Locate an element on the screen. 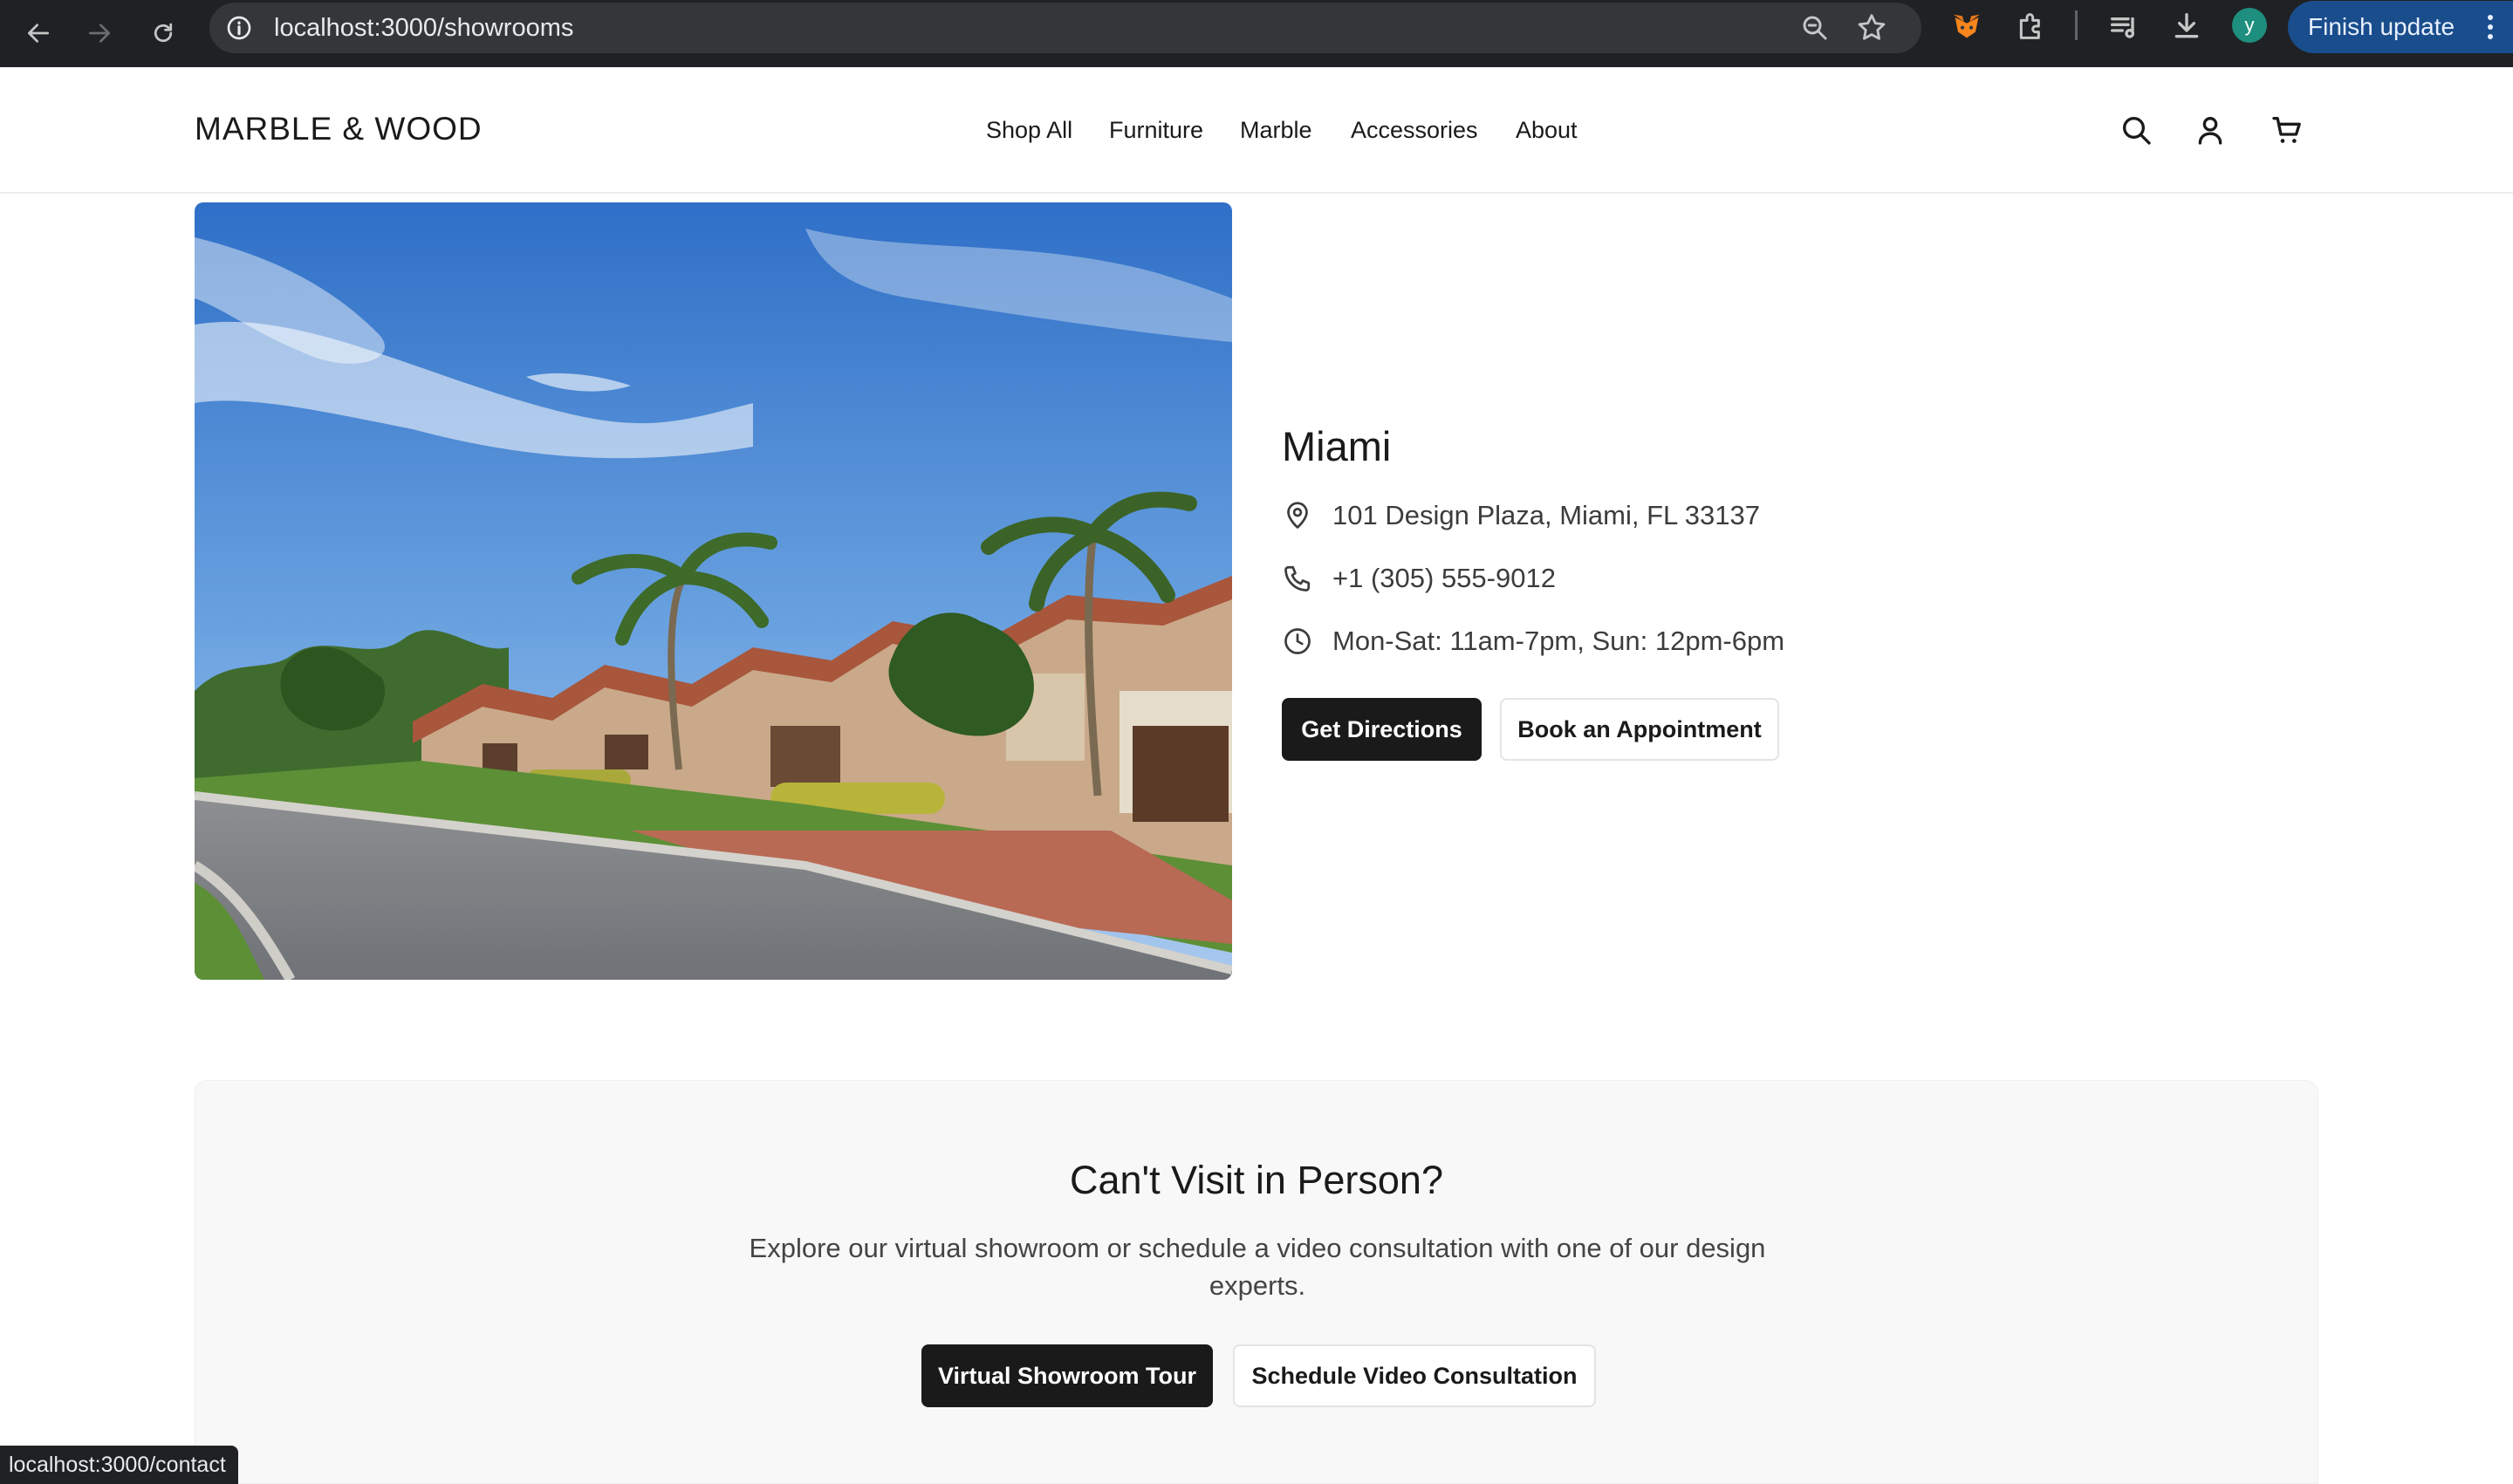  site-logo: MARBLE & WOOD is located at coordinates (339, 129).